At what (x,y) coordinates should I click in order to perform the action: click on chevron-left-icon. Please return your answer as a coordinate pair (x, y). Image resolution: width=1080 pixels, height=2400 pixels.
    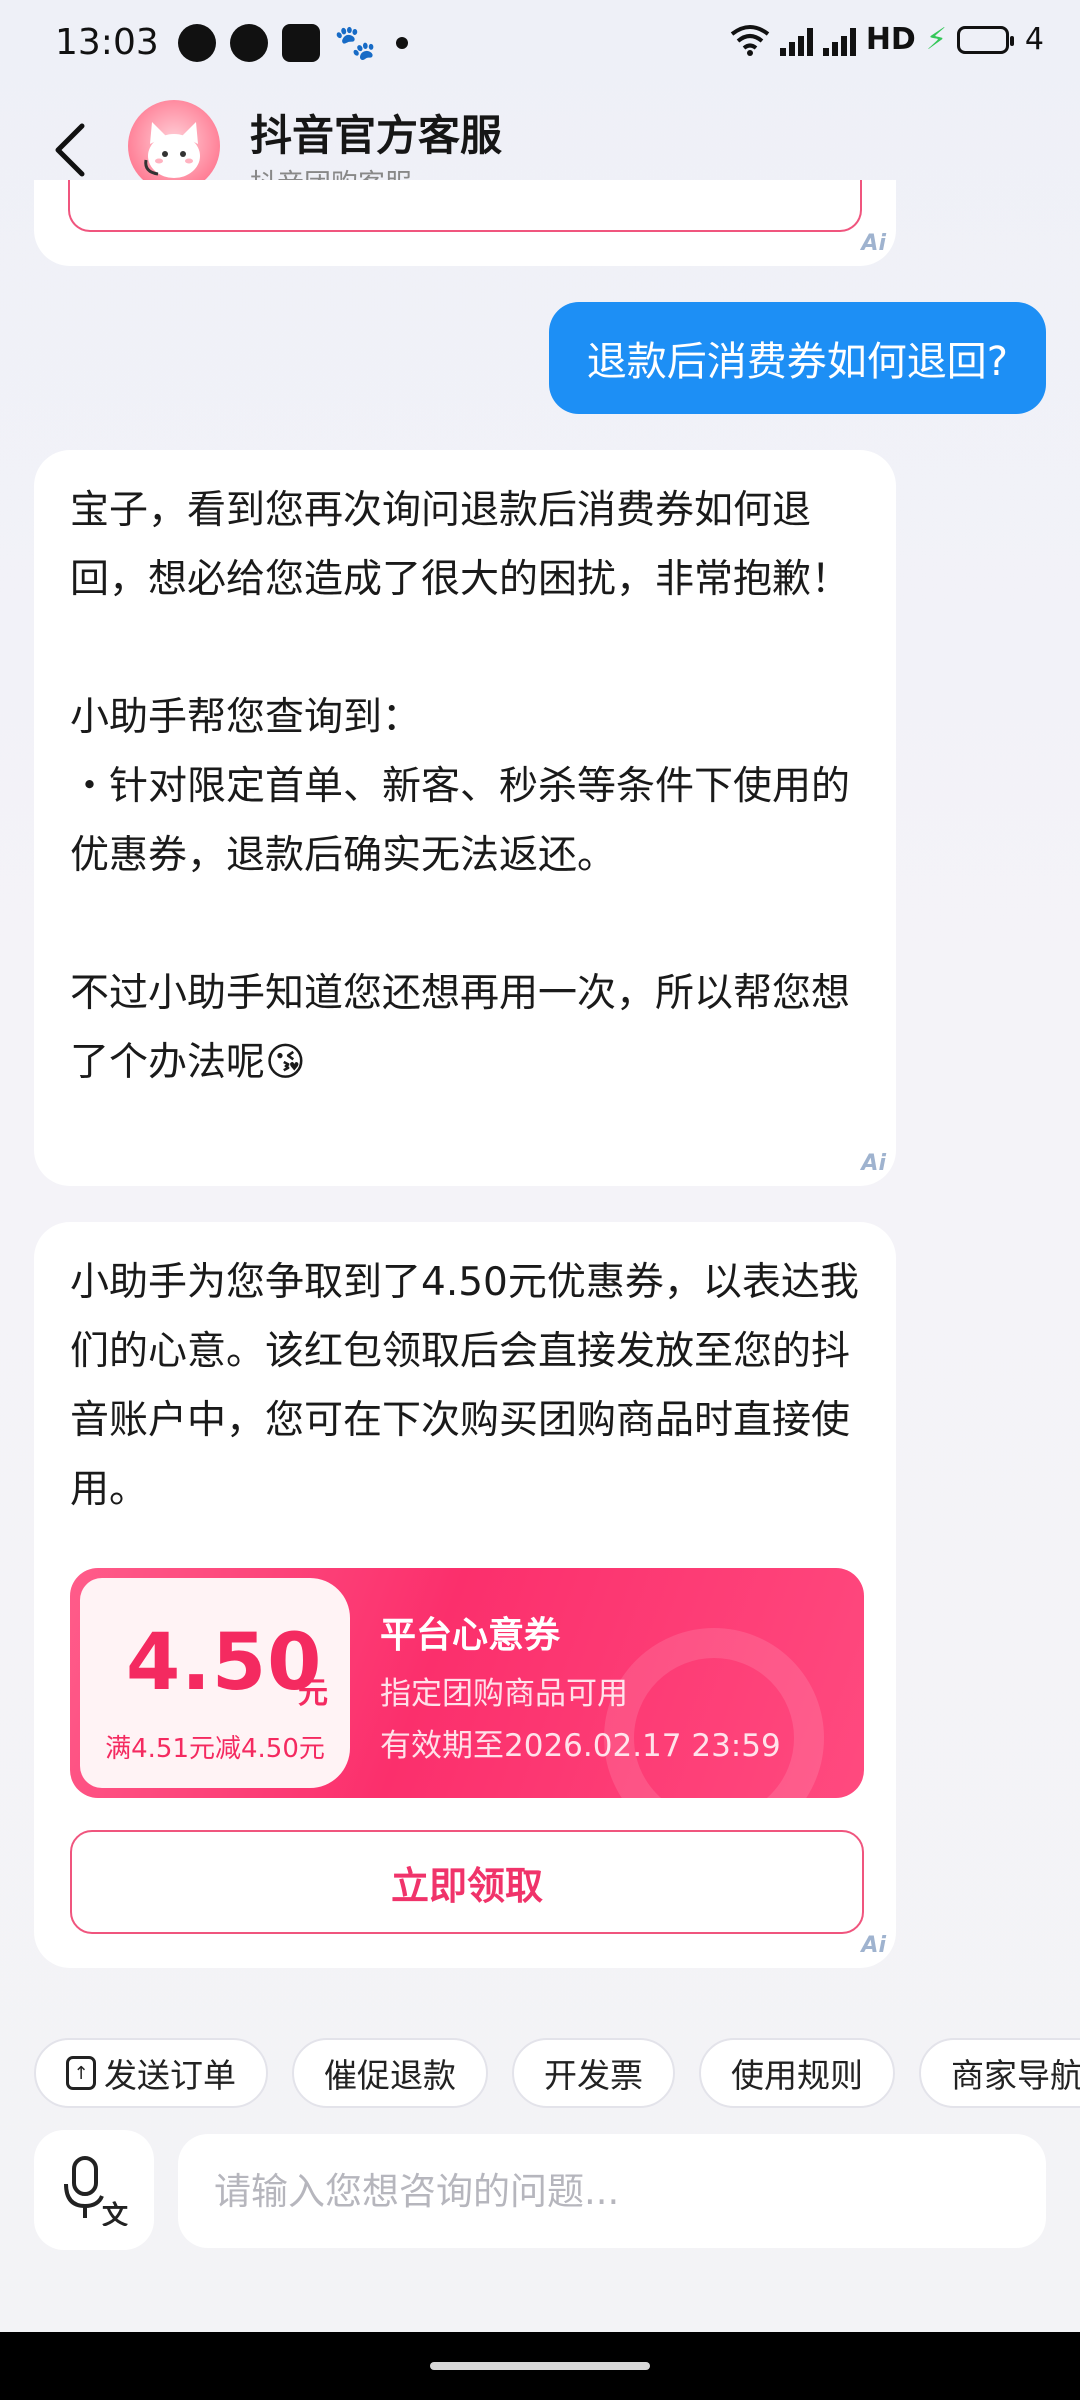
    Looking at the image, I should click on (70, 150).